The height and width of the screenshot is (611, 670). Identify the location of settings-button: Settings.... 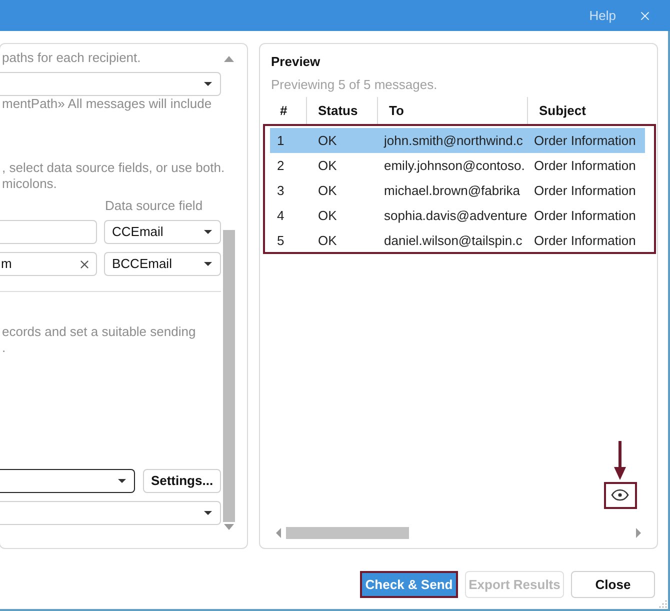
(182, 481).